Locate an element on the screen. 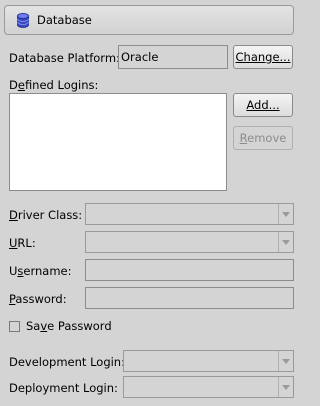  development-login-combo is located at coordinates (208, 361).